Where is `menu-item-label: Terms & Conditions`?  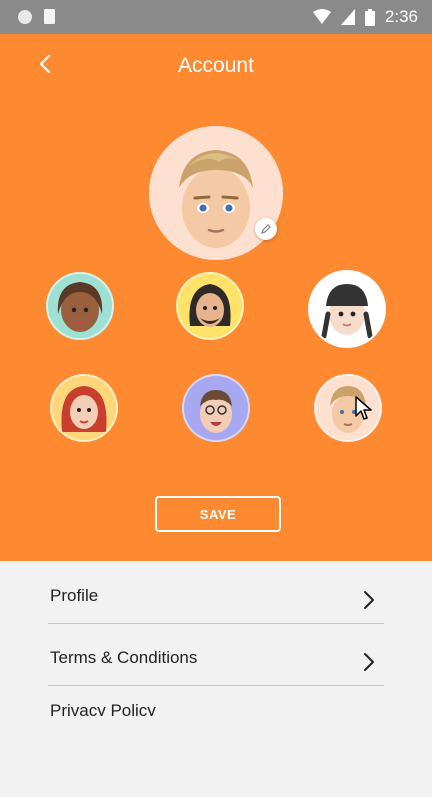
menu-item-label: Terms & Conditions is located at coordinates (124, 657).